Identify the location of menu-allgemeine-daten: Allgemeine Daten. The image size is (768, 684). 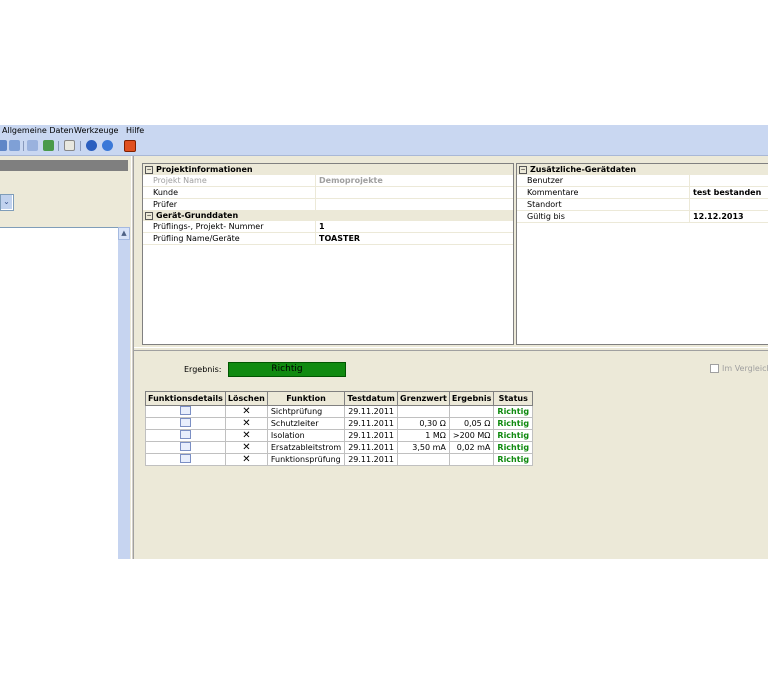
(38, 130).